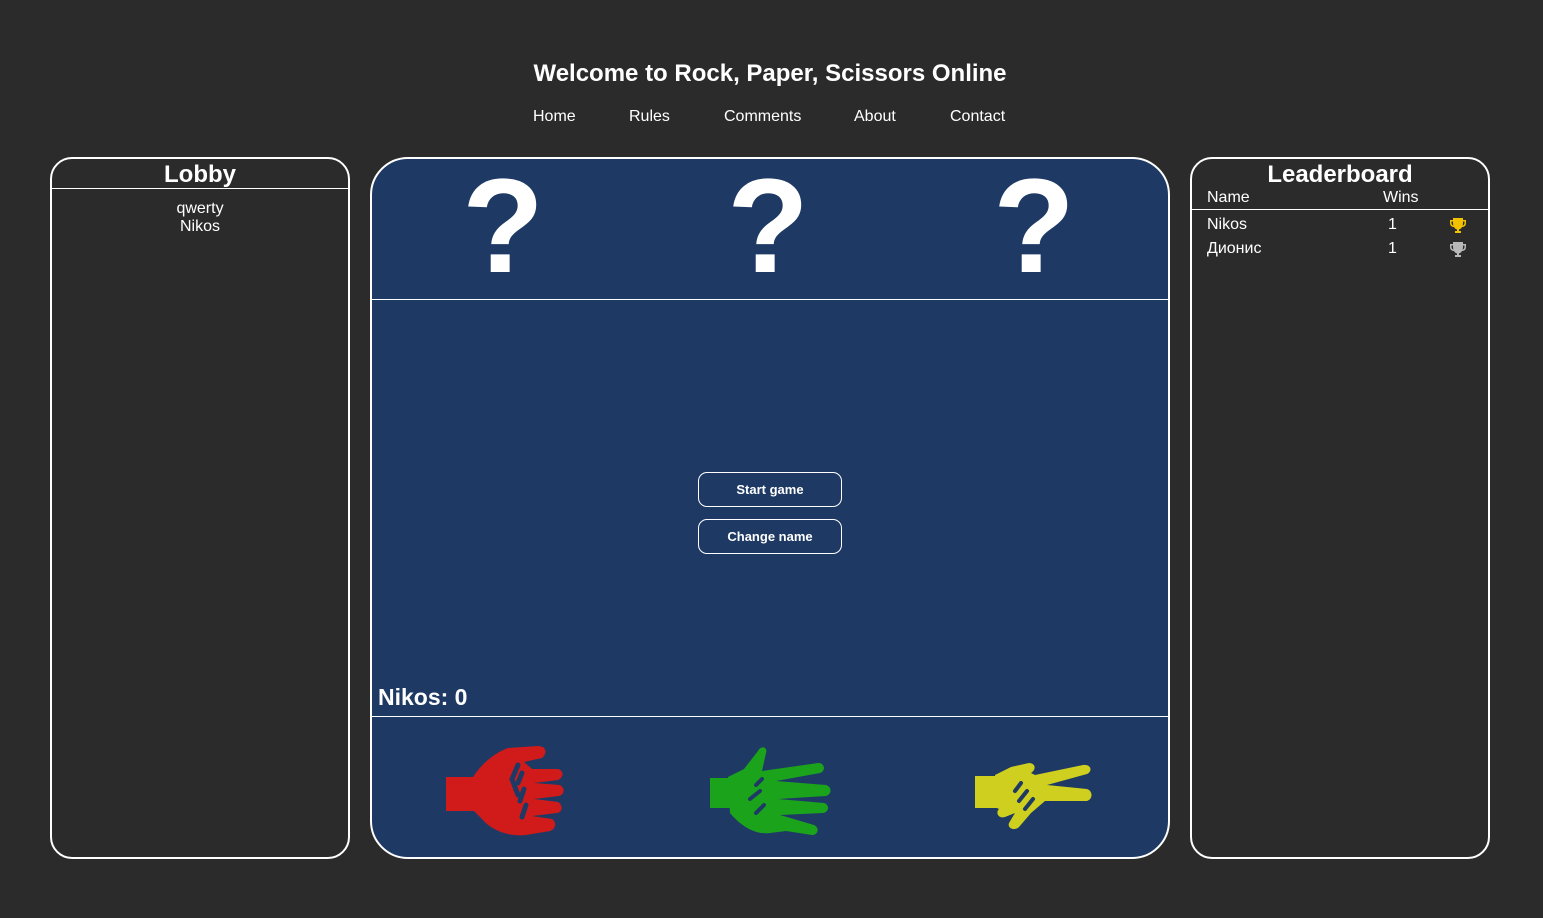 The width and height of the screenshot is (1543, 918). Describe the element at coordinates (423, 697) in the screenshot. I see `player-score: Nikos: 0` at that location.